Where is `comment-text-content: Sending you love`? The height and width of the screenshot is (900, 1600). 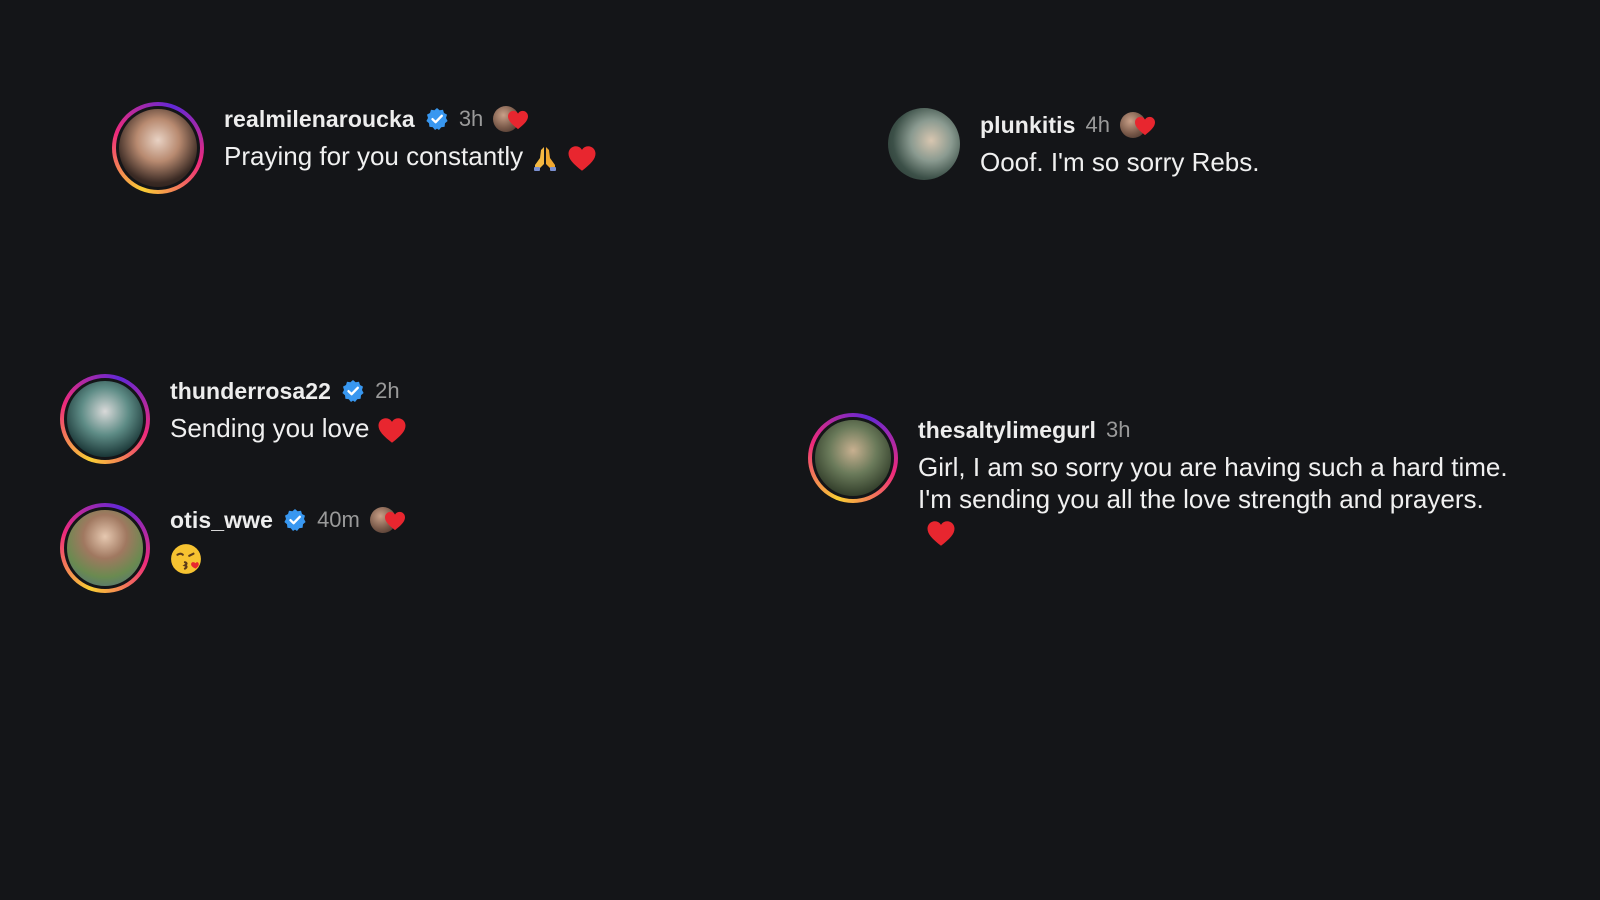 comment-text-content: Sending you love is located at coordinates (270, 428).